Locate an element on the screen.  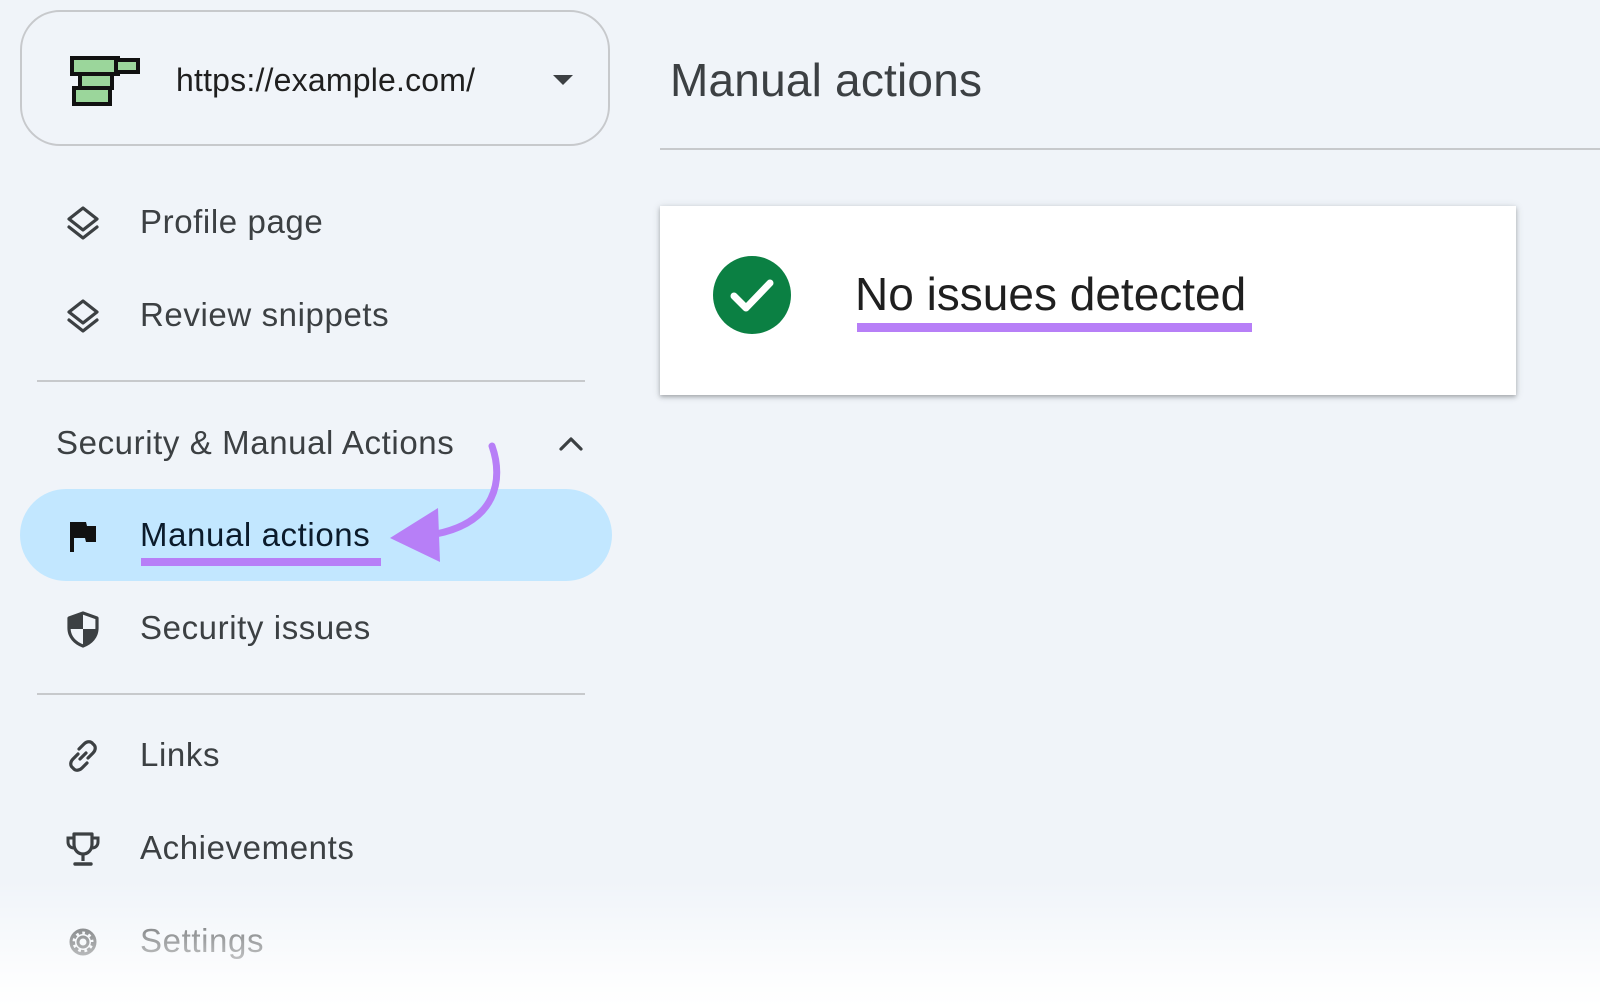
sidebar-item-label: Achievements is located at coordinates (247, 847).